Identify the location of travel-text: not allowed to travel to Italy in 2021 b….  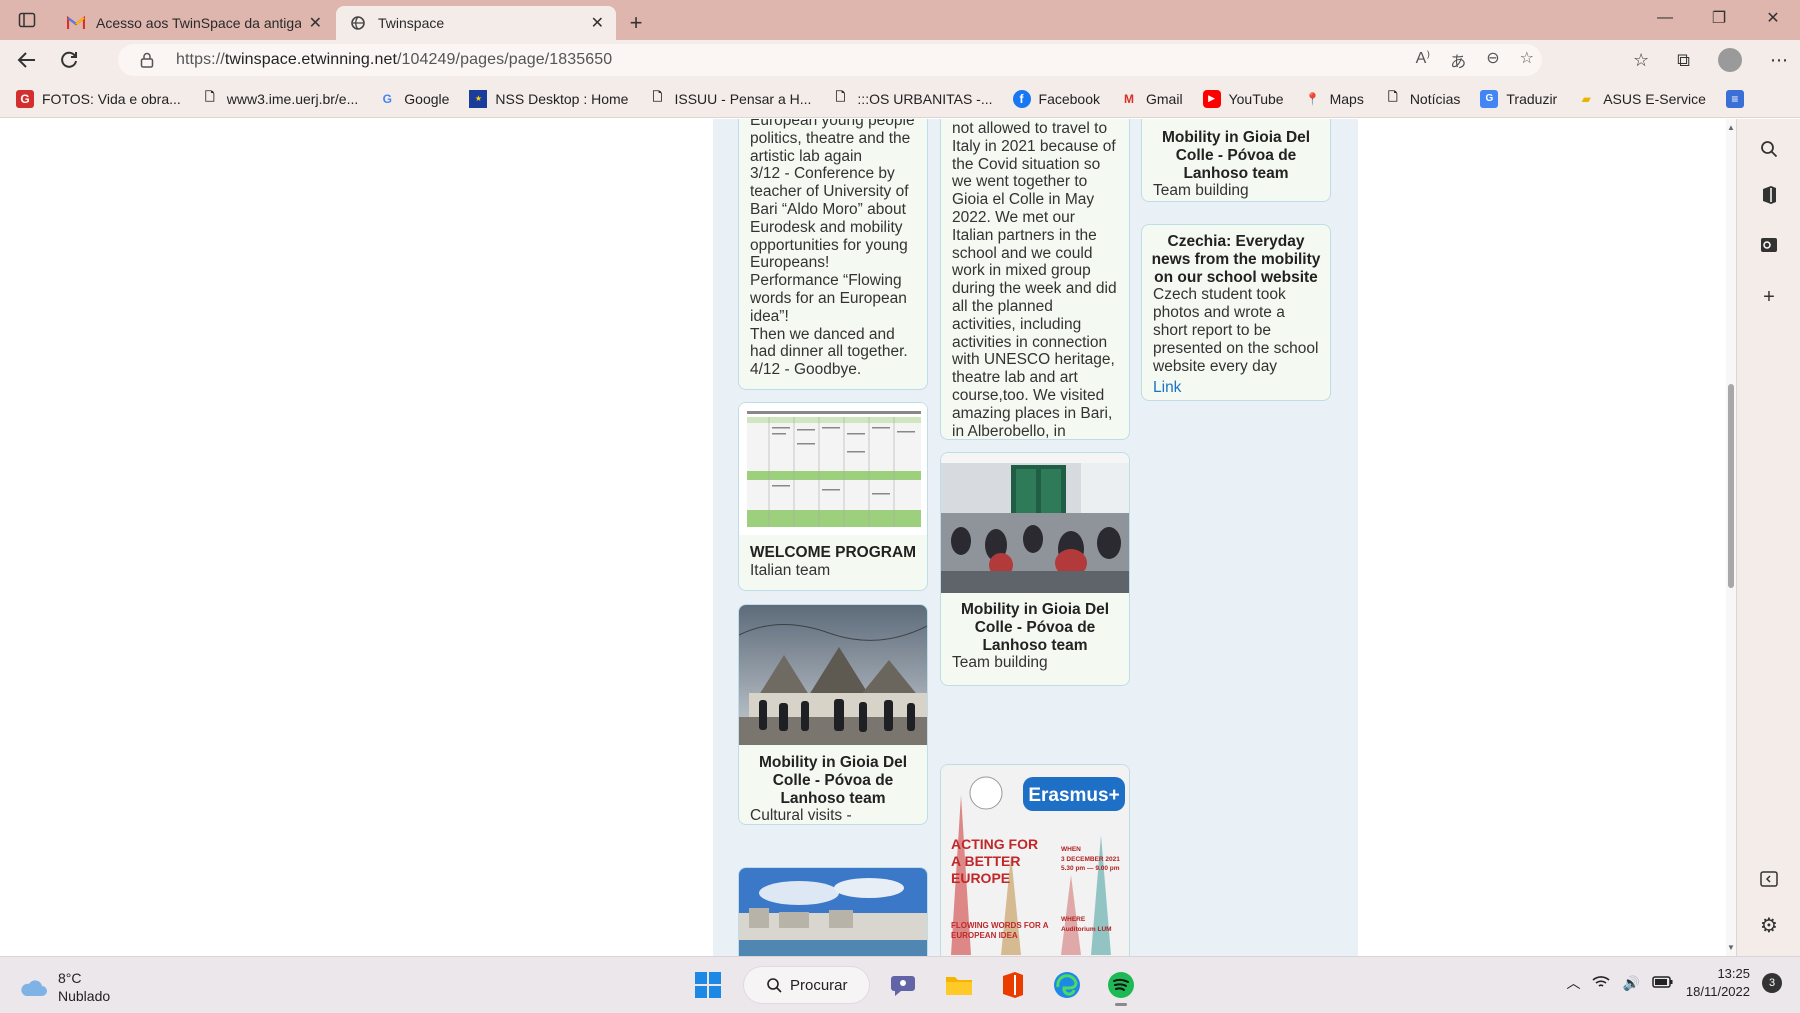
(1034, 280).